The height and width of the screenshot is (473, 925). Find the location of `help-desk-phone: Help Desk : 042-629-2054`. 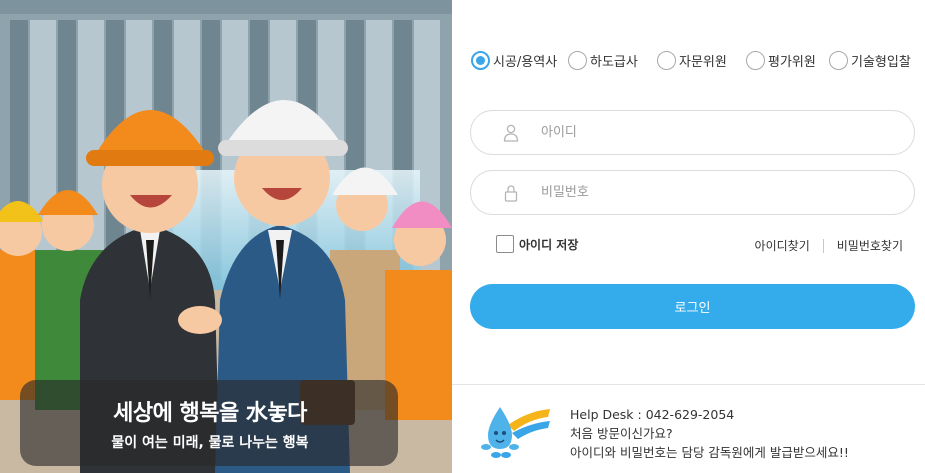

help-desk-phone: Help Desk : 042-629-2054 is located at coordinates (652, 414).